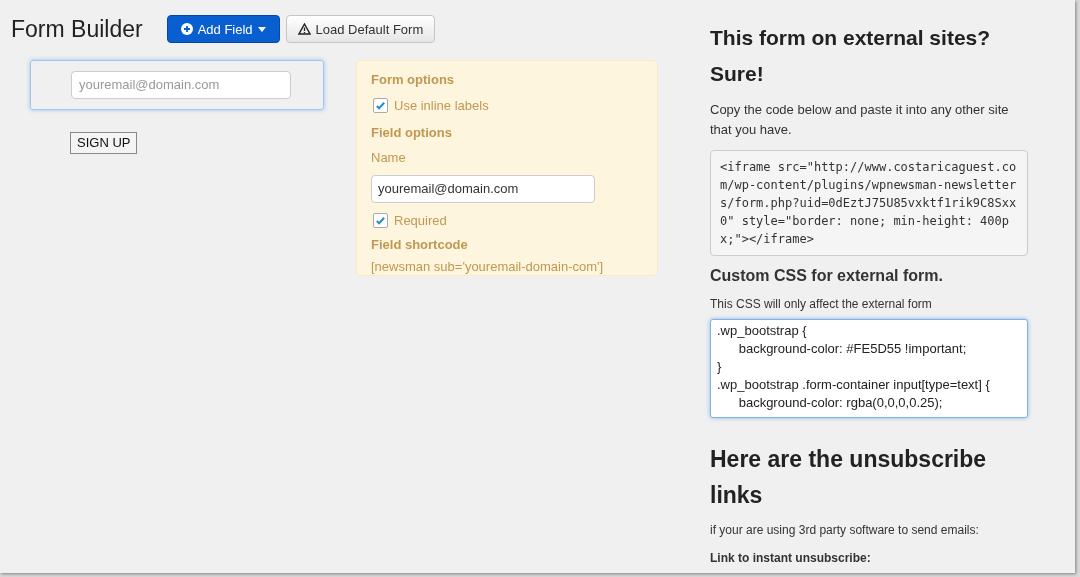  Describe the element at coordinates (488, 266) in the screenshot. I see `shortcode-text: [newsman sub='youremail-domain-com']` at that location.